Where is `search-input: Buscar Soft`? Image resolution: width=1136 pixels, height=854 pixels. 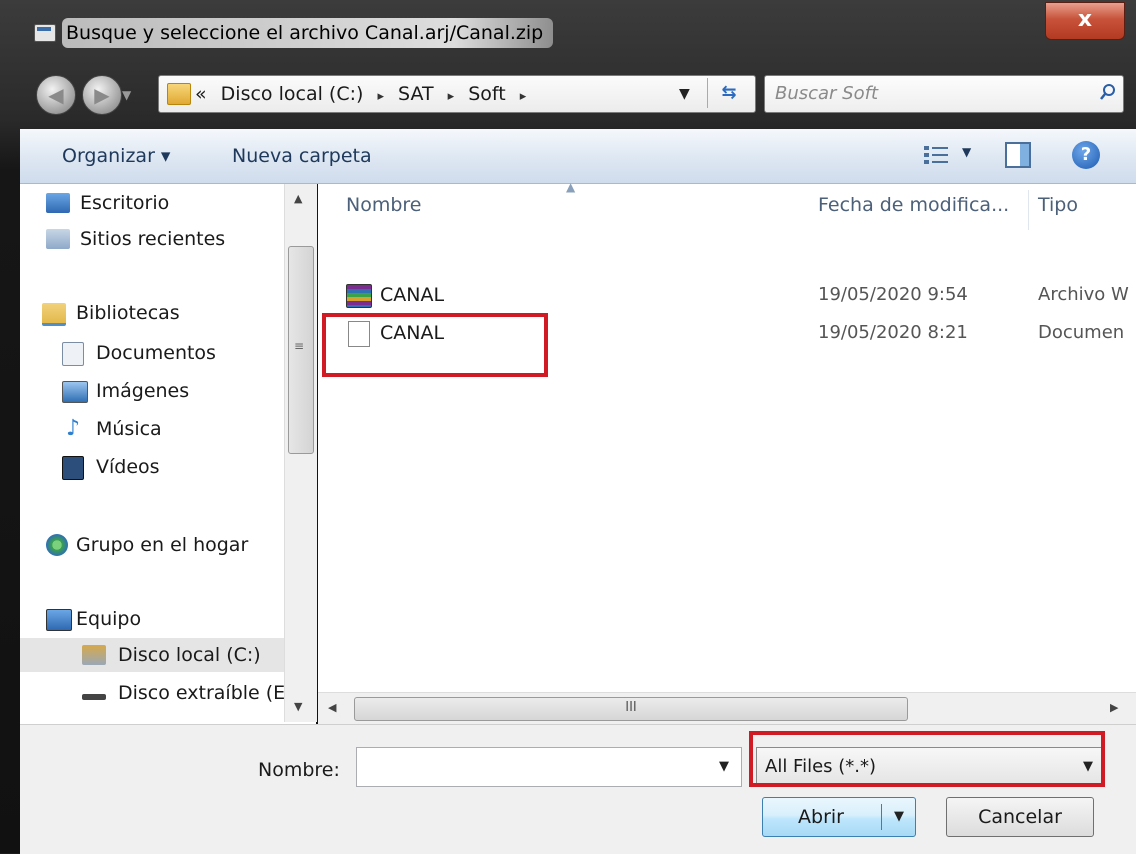 search-input: Buscar Soft is located at coordinates (826, 94).